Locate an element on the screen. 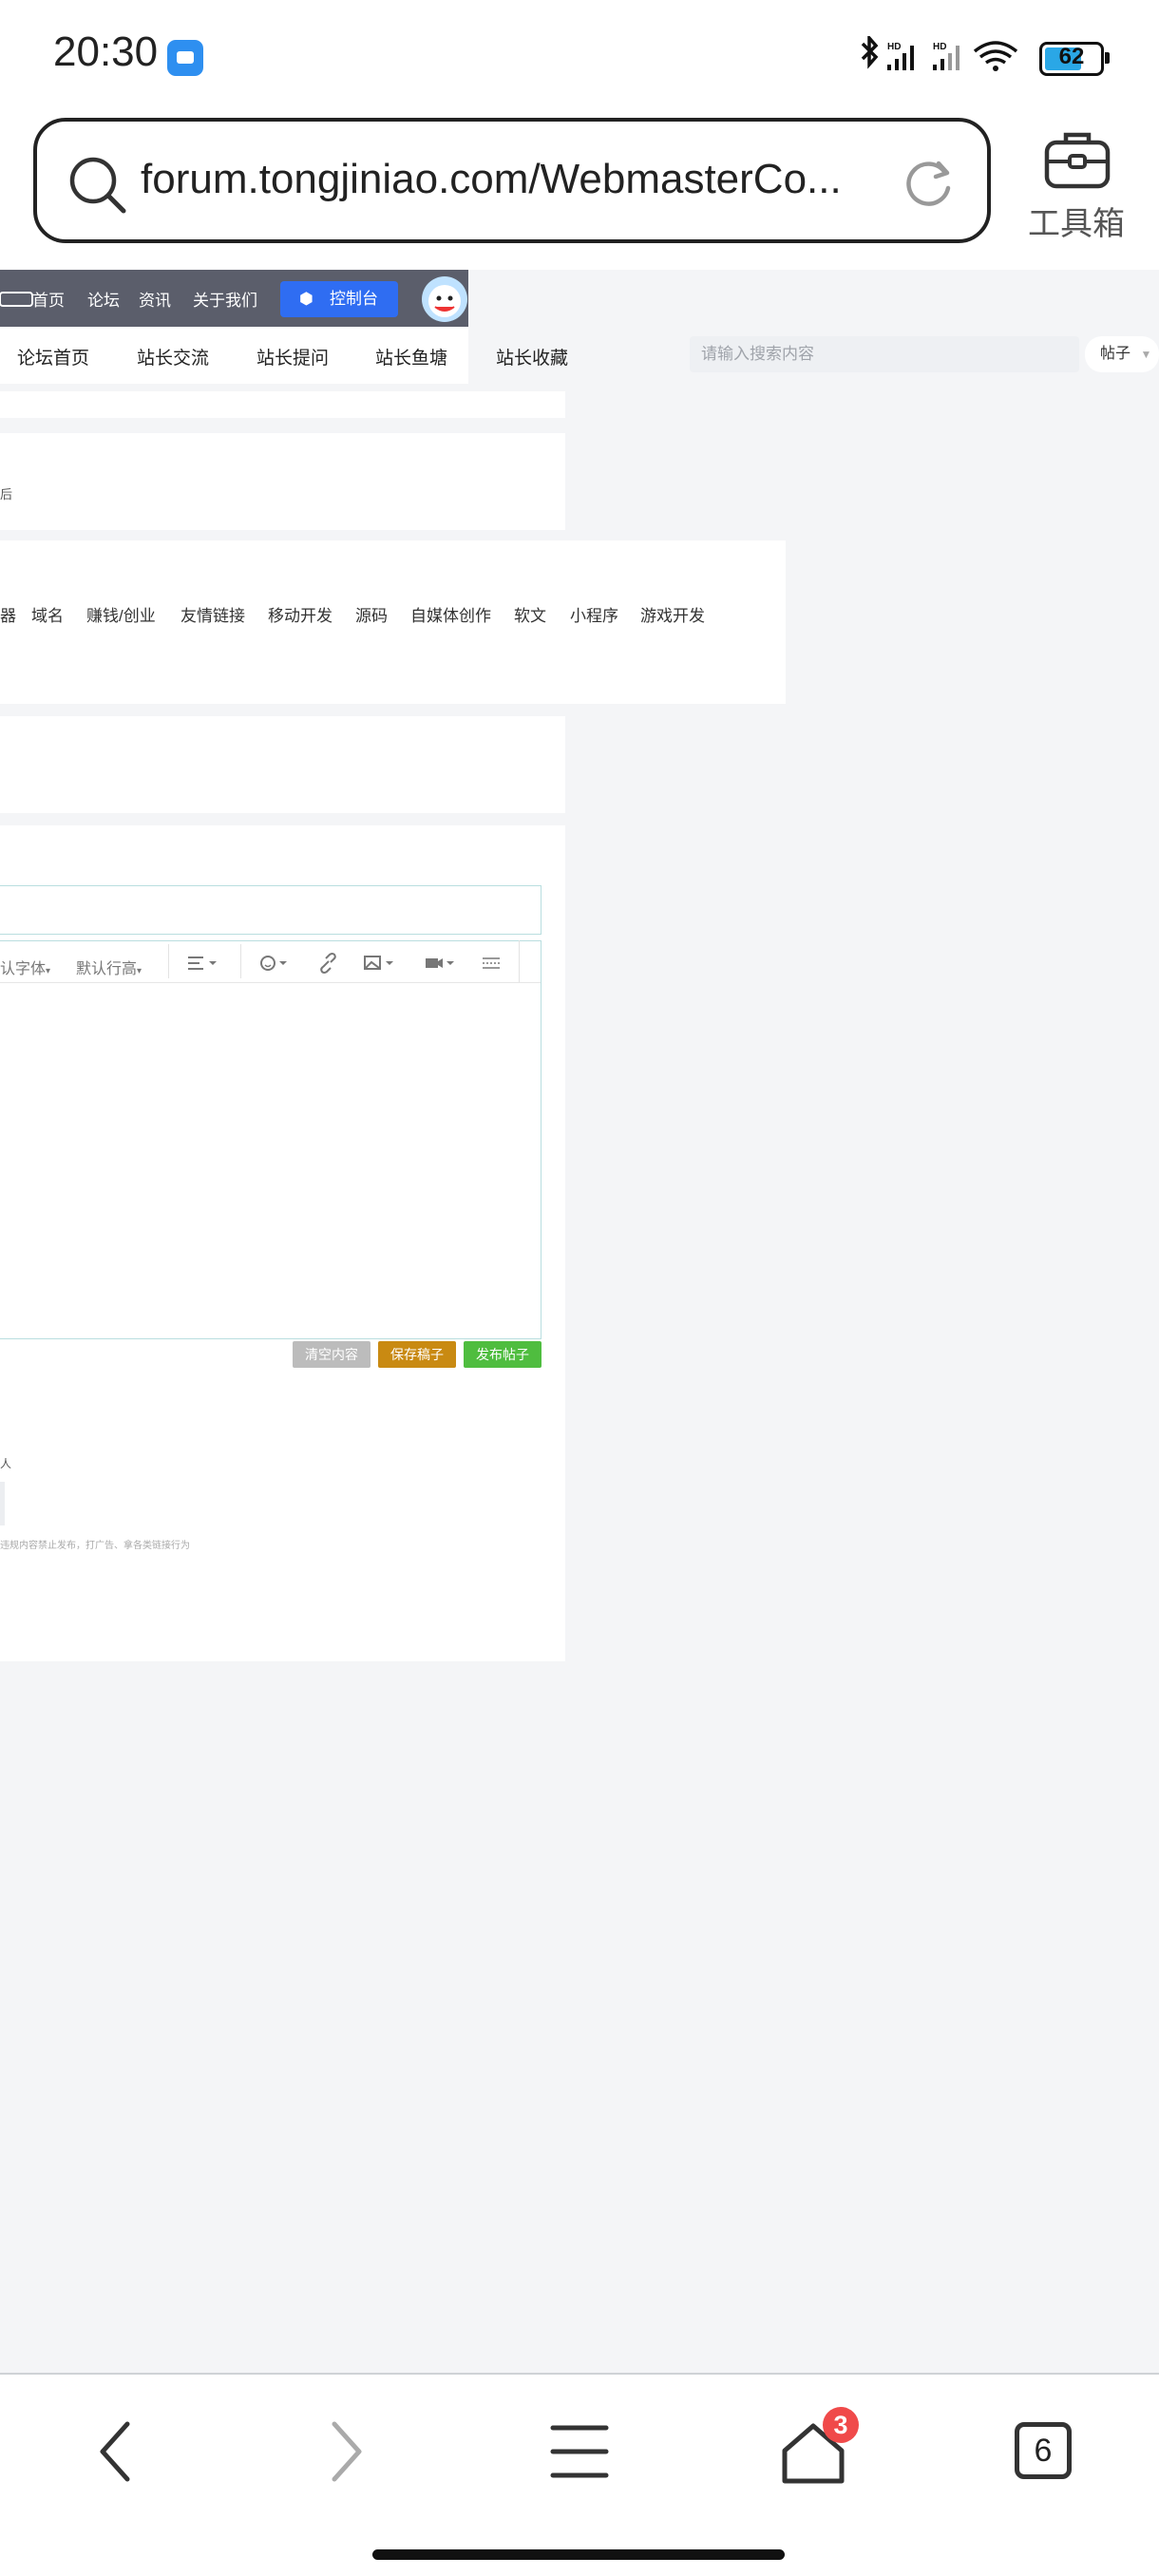 This screenshot has width=1159, height=2576. sub-nav-favorites: 站长收藏 is located at coordinates (532, 356).